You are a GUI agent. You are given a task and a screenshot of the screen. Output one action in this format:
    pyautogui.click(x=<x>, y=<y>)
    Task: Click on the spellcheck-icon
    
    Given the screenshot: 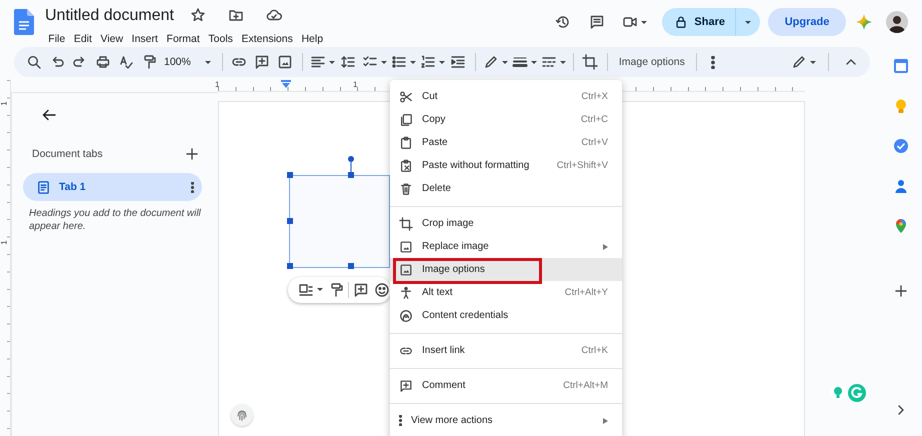 What is the action you would take?
    pyautogui.click(x=126, y=62)
    